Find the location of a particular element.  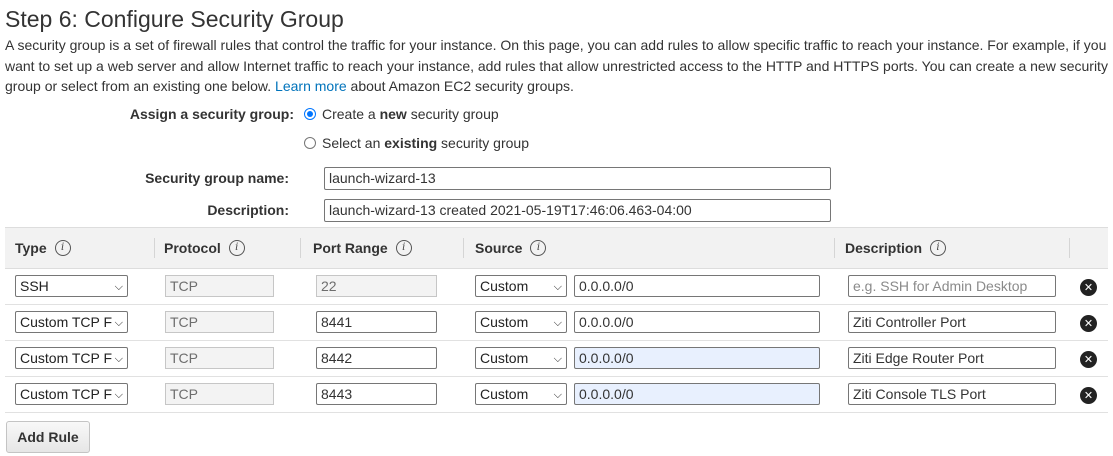

group-description-label: Description: is located at coordinates (248, 210).